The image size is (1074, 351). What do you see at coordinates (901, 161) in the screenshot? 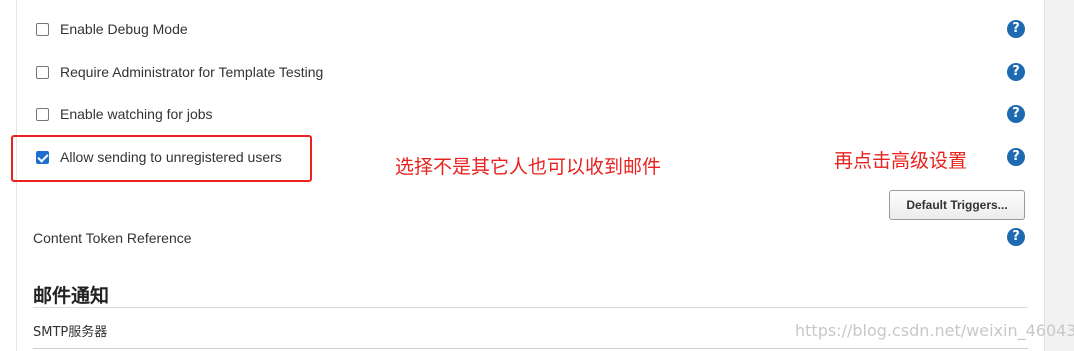
I see `annotation-text-right: 再点击高级设置` at bounding box center [901, 161].